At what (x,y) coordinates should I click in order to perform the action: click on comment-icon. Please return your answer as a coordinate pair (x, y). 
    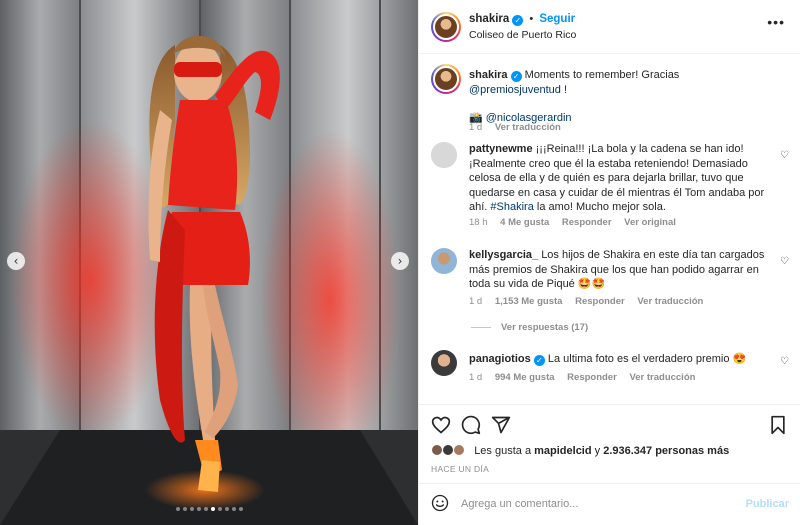
    Looking at the image, I should click on (471, 425).